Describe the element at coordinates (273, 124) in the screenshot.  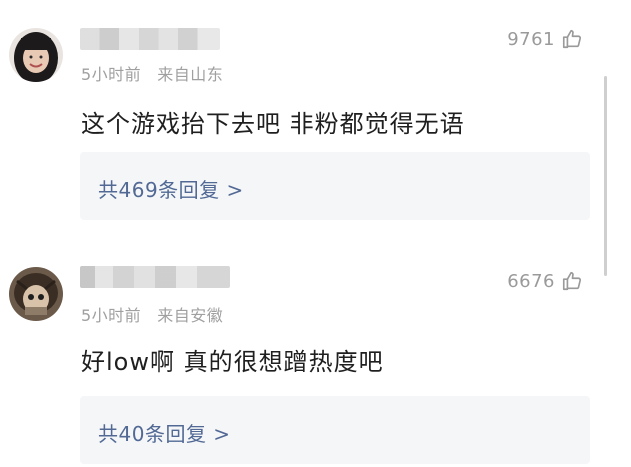
I see `comment-text: 这个游戏抬下去吧 非粉都觉得无语` at that location.